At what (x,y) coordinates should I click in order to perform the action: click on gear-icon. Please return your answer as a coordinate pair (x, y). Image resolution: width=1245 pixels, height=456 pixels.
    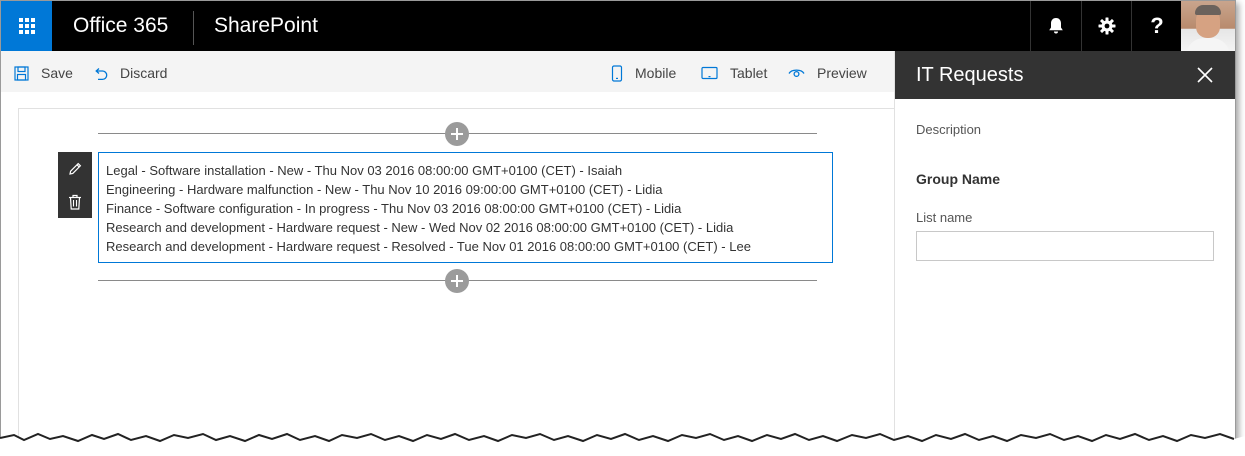
    Looking at the image, I should click on (1107, 26).